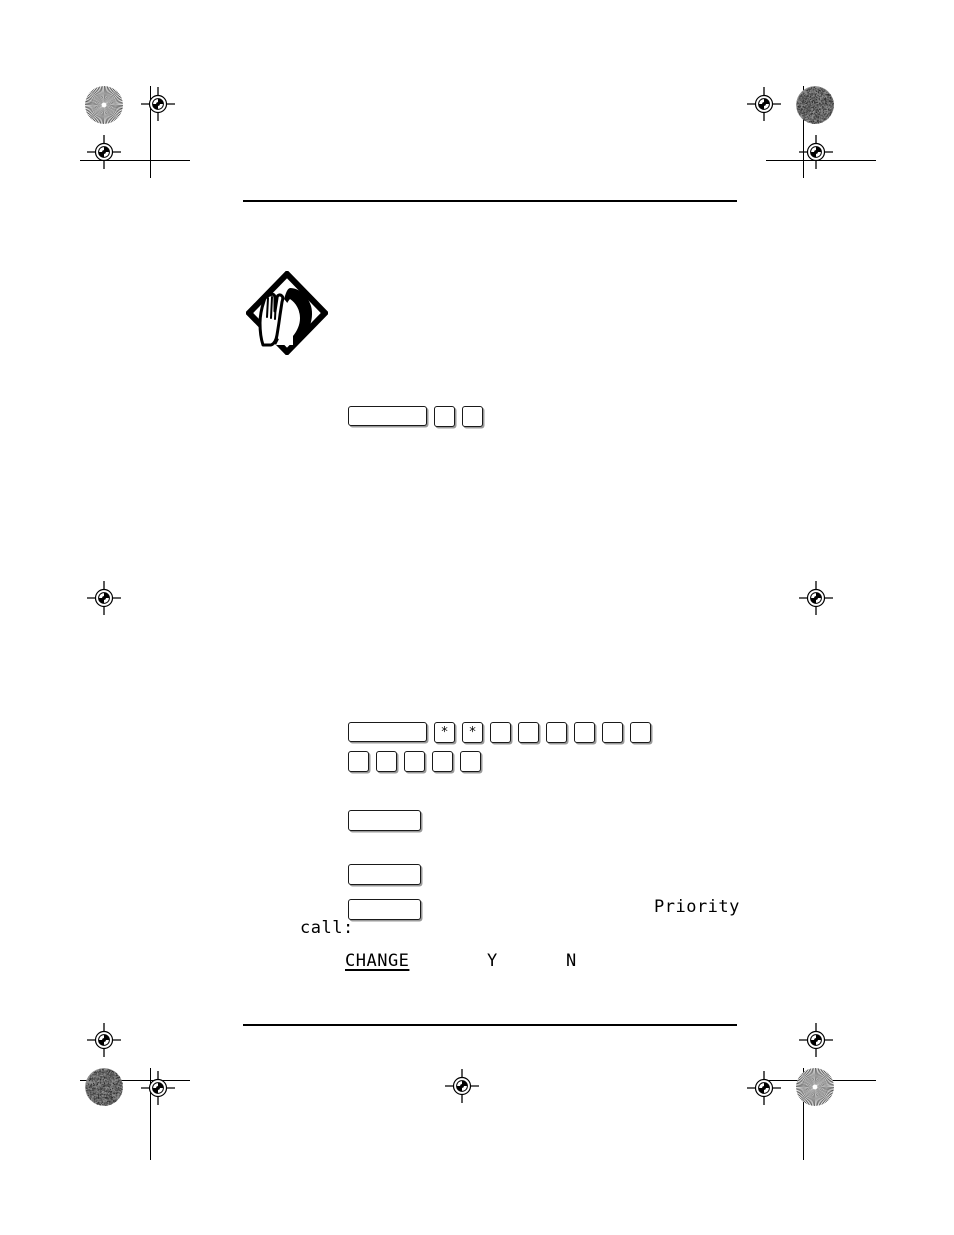 The height and width of the screenshot is (1235, 954). I want to click on display-text-call: call:, so click(327, 928).